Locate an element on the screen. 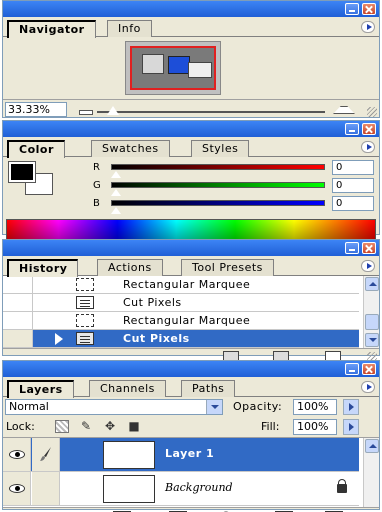 The height and width of the screenshot is (512, 382). green-slider-thumb is located at coordinates (116, 192).